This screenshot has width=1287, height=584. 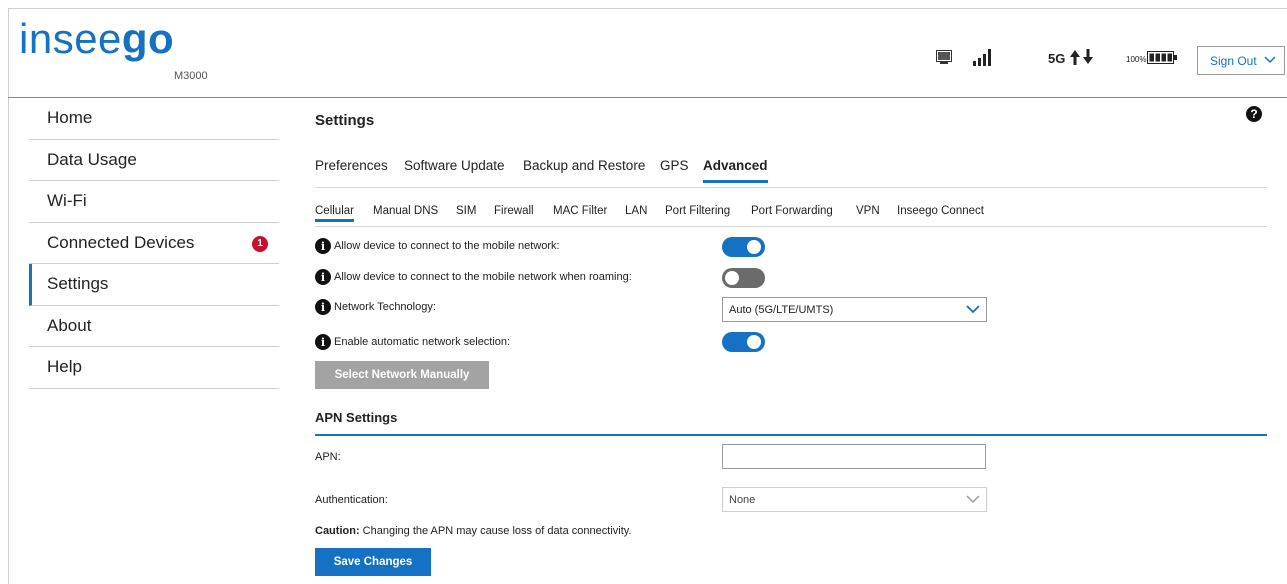 I want to click on sidebar-item-wifi: Wi-Fi, so click(x=154, y=202).